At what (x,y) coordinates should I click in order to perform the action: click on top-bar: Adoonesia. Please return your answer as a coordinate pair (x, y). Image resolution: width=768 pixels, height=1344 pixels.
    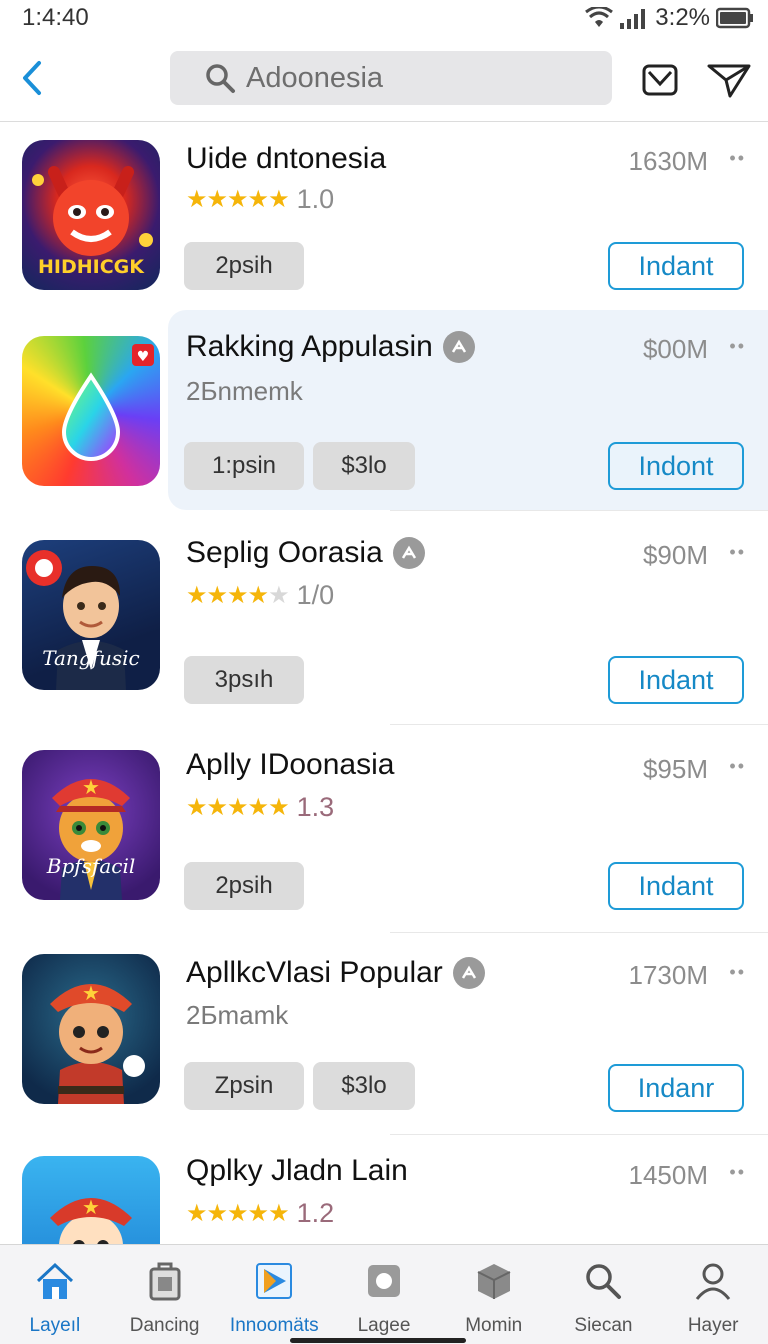
    Looking at the image, I should click on (384, 81).